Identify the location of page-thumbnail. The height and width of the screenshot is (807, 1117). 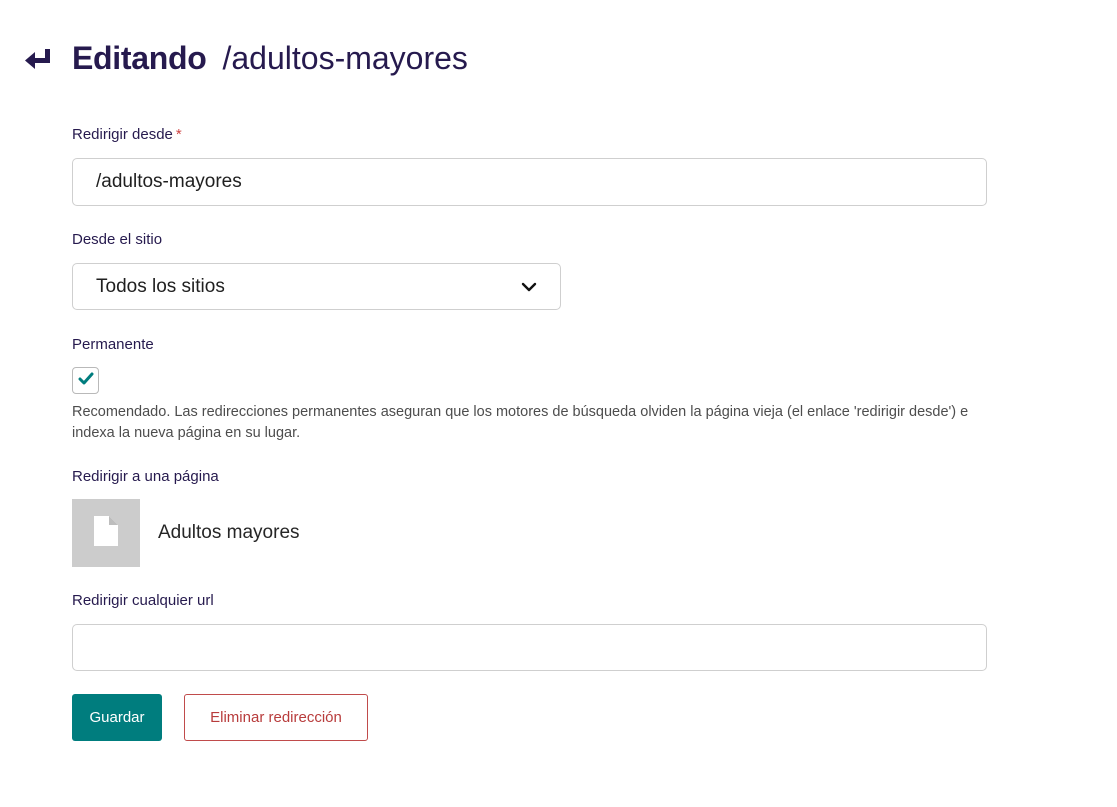
(106, 533).